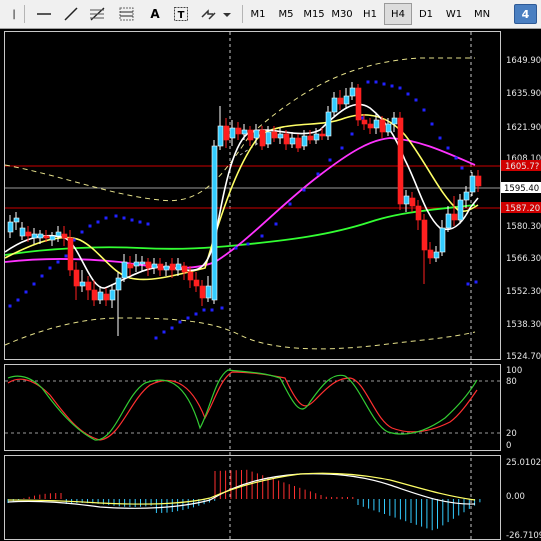 The height and width of the screenshot is (541, 541). I want to click on timeframe-m30: M30, so click(342, 14).